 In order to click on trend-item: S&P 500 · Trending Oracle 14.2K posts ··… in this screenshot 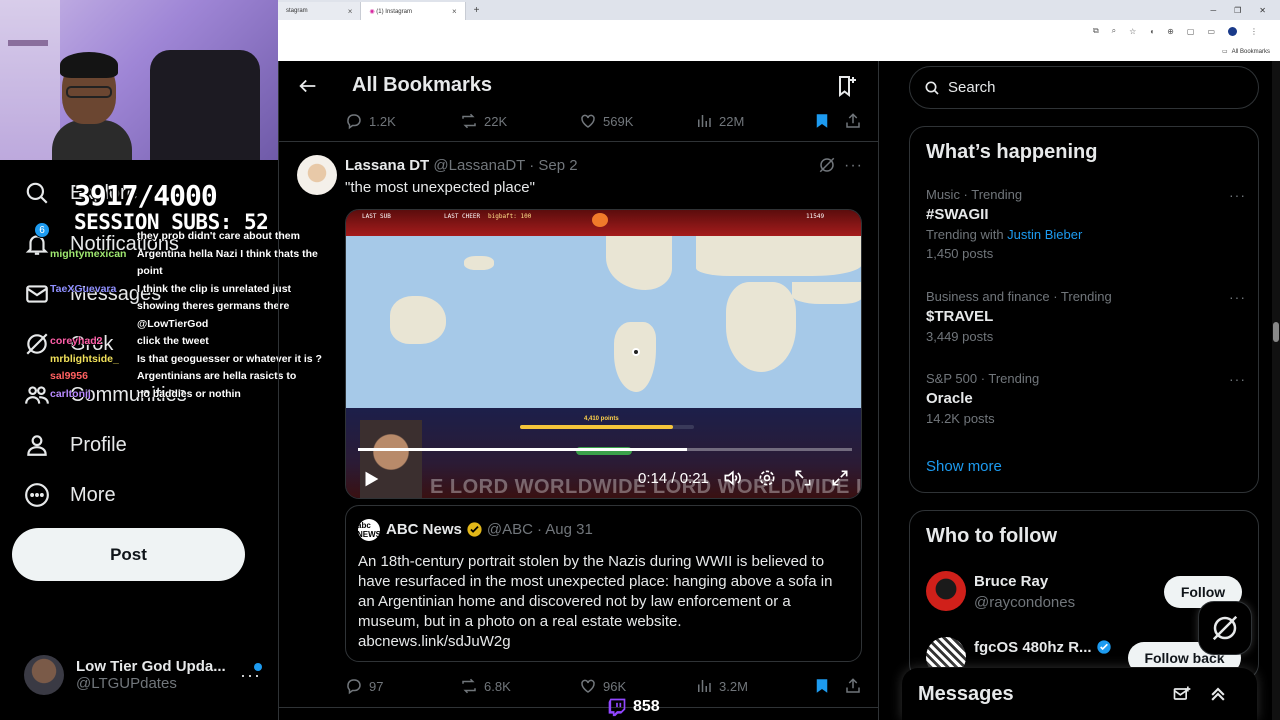, I will do `click(1086, 398)`.